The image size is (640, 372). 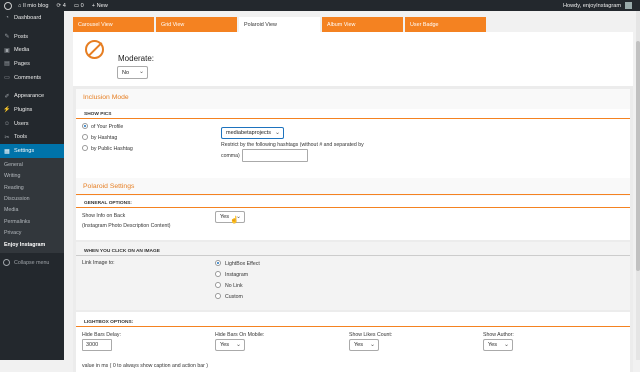 What do you see at coordinates (32, 210) in the screenshot?
I see `submenu-item-media: Media` at bounding box center [32, 210].